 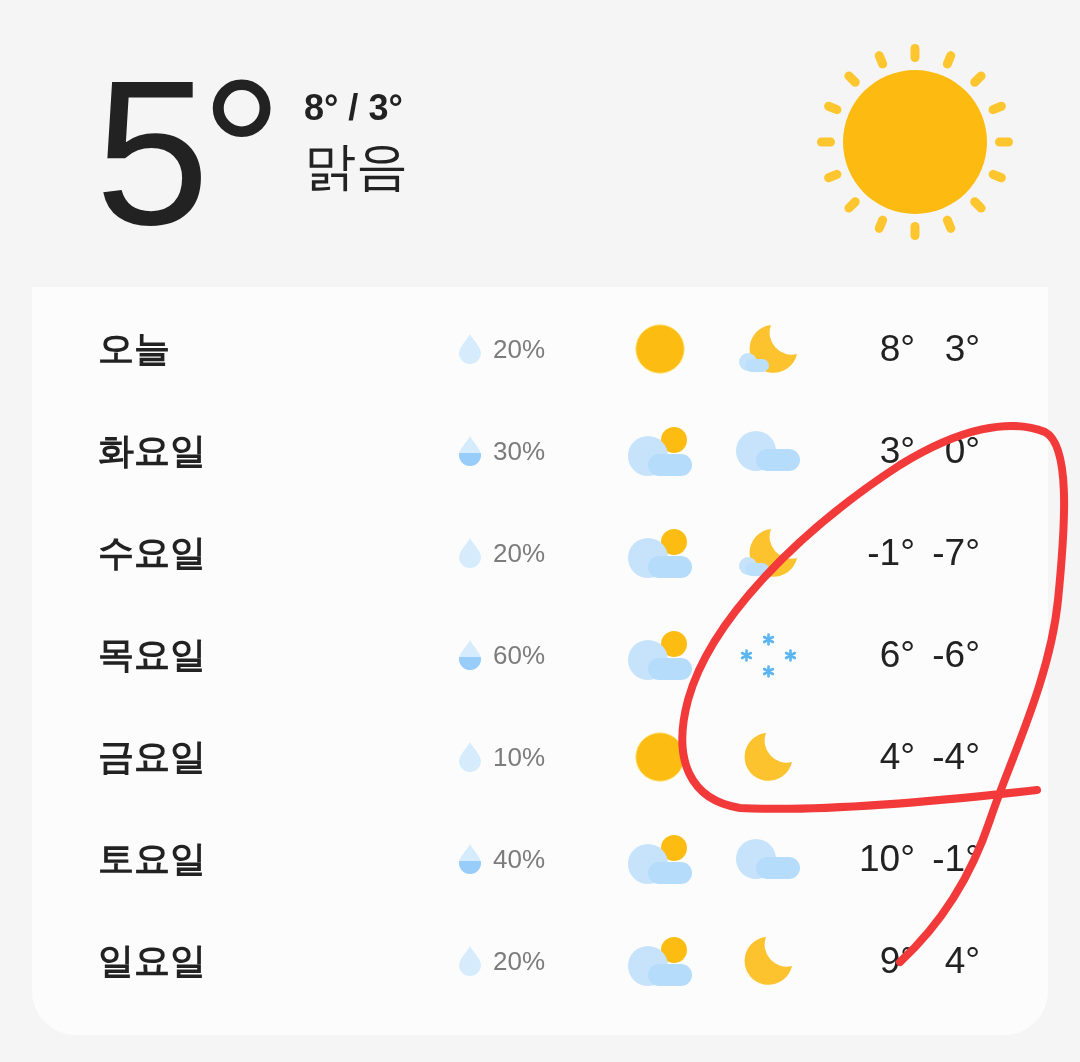 I want to click on day-label: 오늘, so click(x=134, y=348).